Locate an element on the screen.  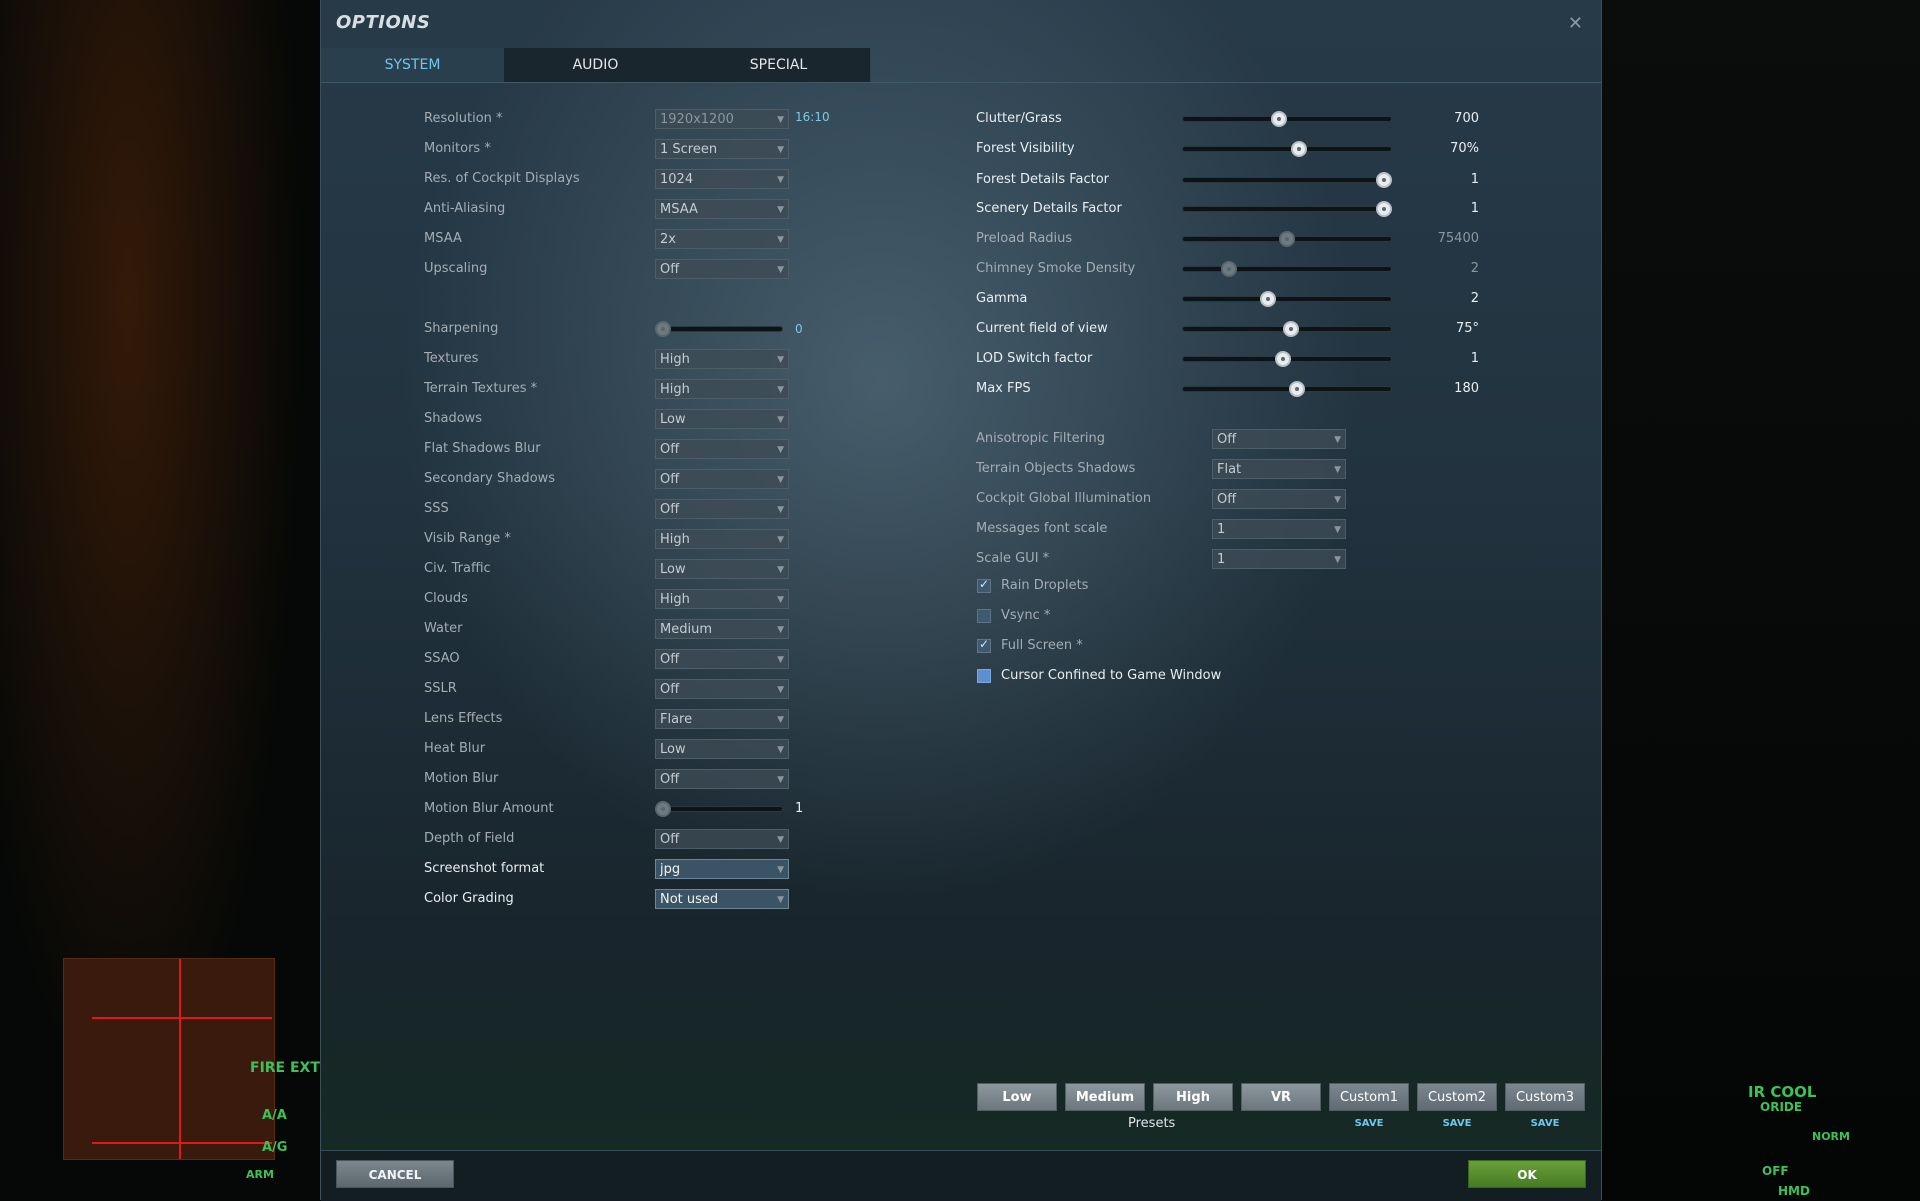
anti-aliasing-select: MSAA ▼ is located at coordinates (722, 209).